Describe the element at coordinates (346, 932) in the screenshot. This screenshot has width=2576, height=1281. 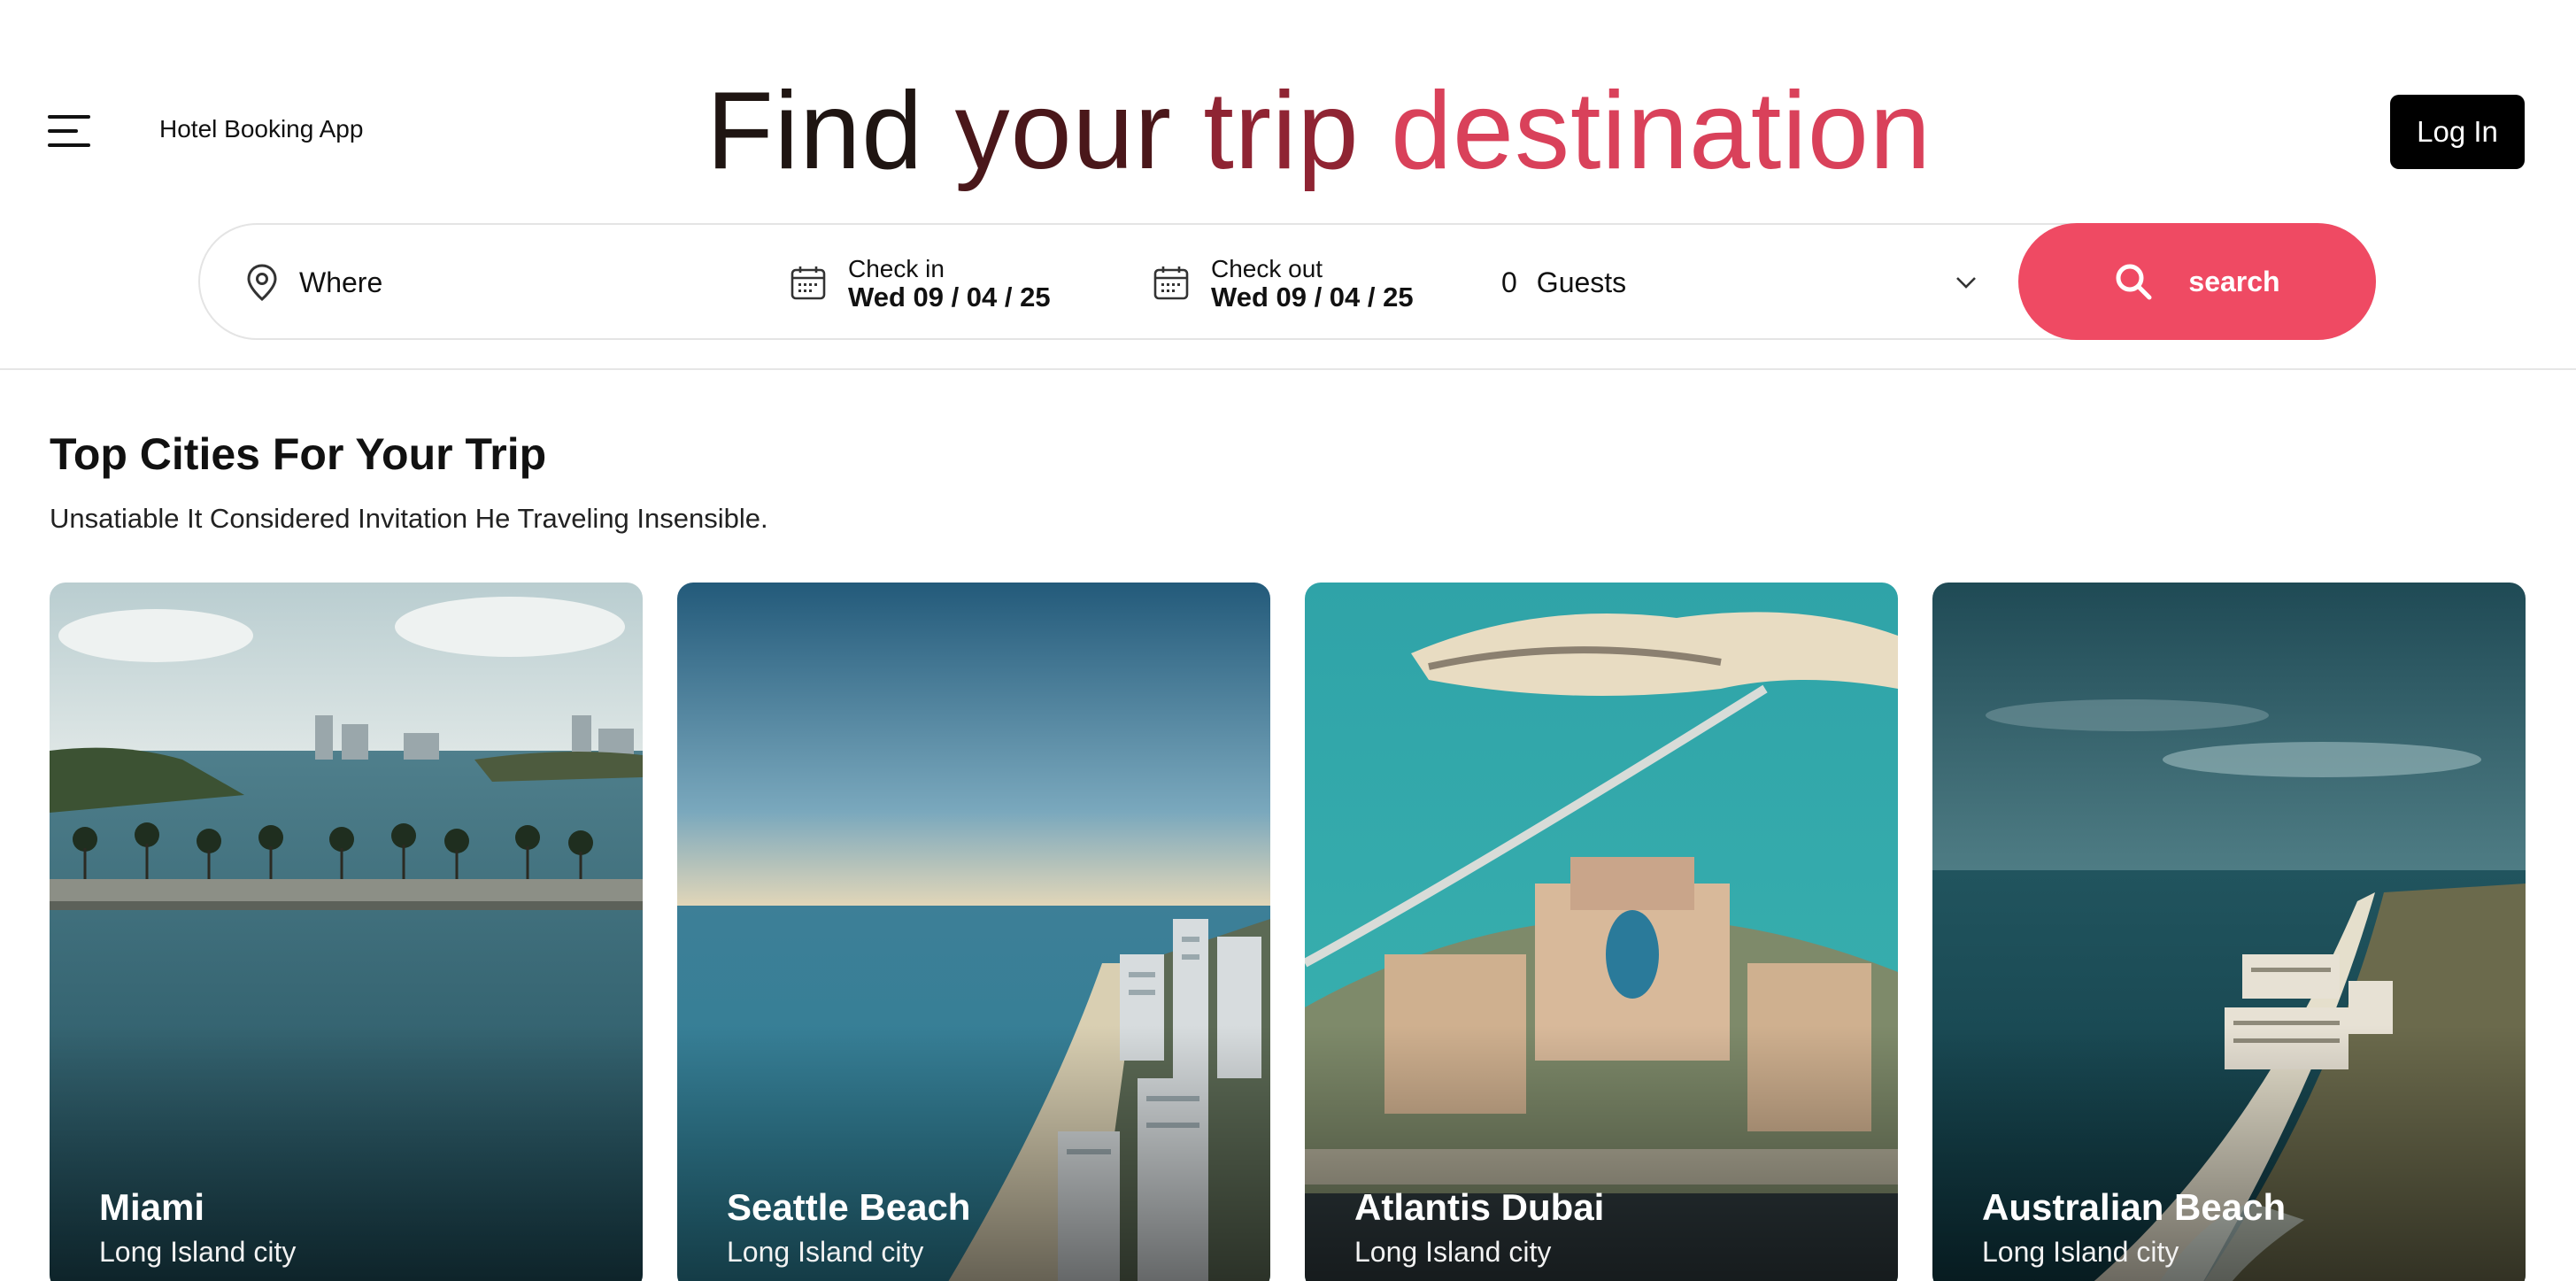
I see `city-card-miami: Miami Long Island city` at that location.